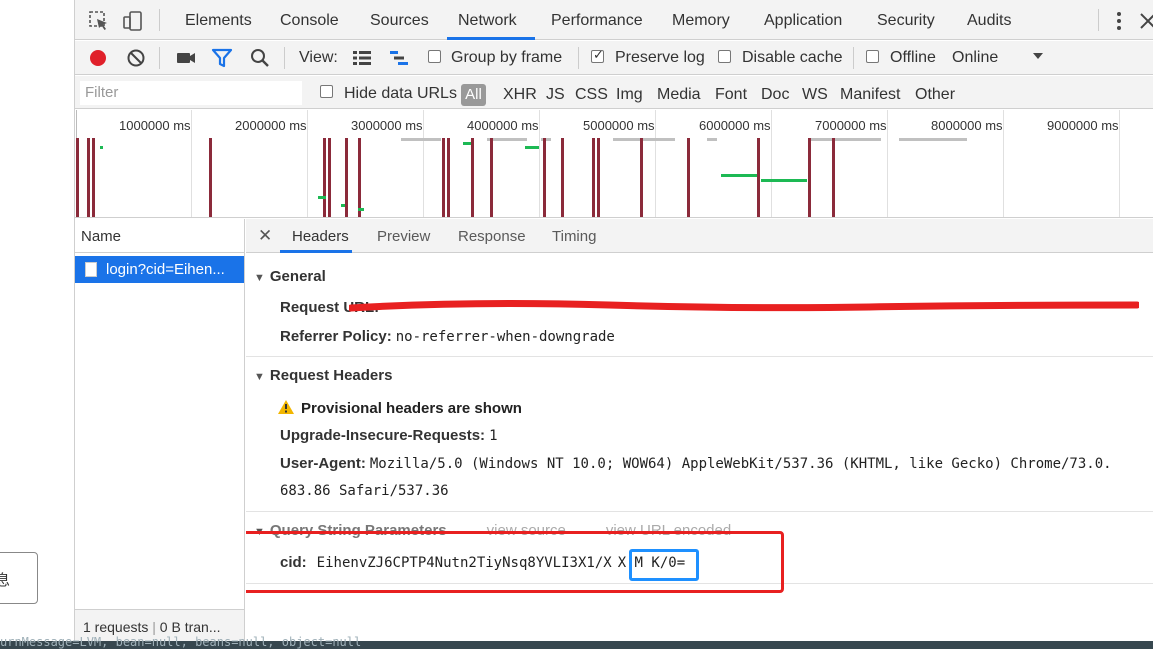 This screenshot has height=649, width=1153. I want to click on filter-type-xhr: XHR, so click(520, 95).